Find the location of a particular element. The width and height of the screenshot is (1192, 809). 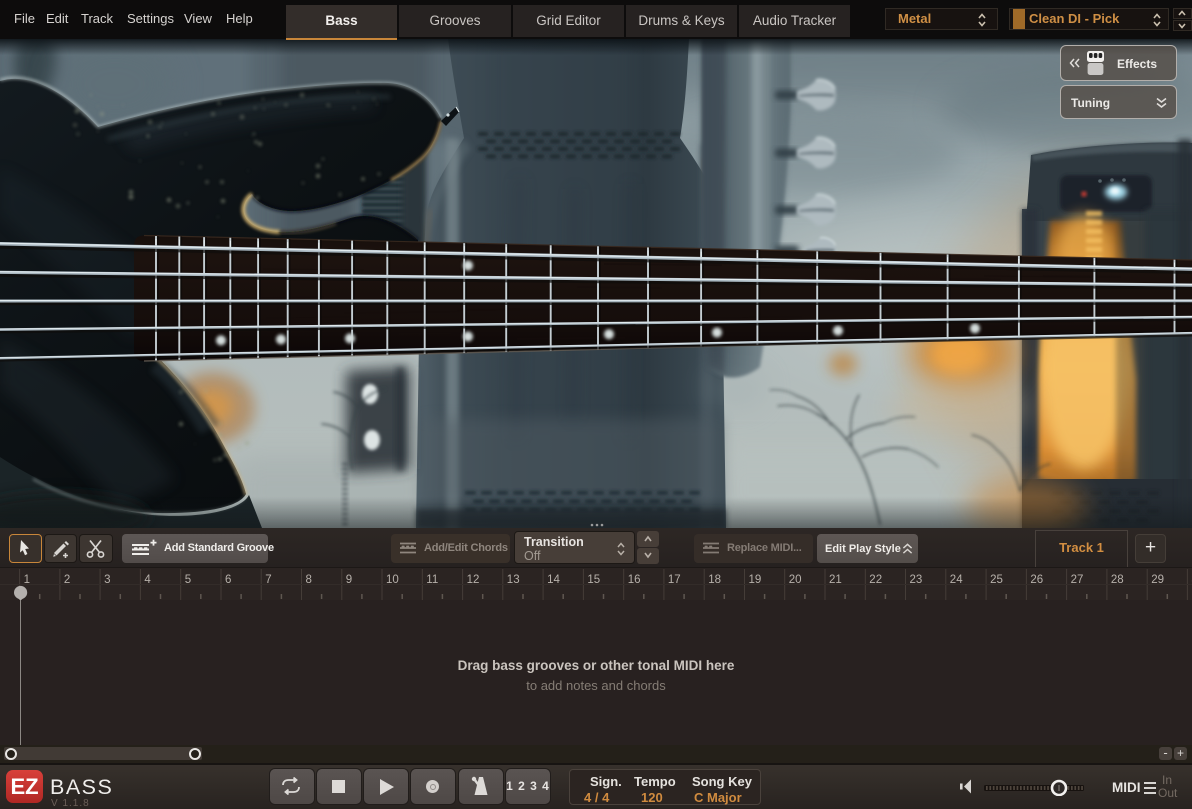

svg-text: 26 is located at coordinates (1036, 580).